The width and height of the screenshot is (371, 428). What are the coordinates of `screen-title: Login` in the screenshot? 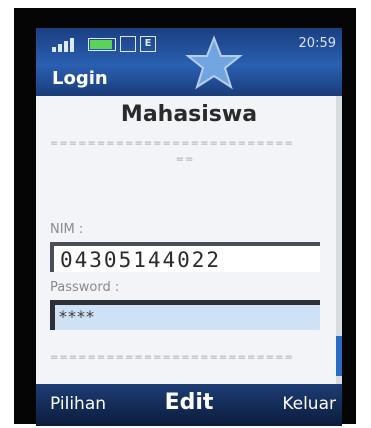 It's located at (80, 78).